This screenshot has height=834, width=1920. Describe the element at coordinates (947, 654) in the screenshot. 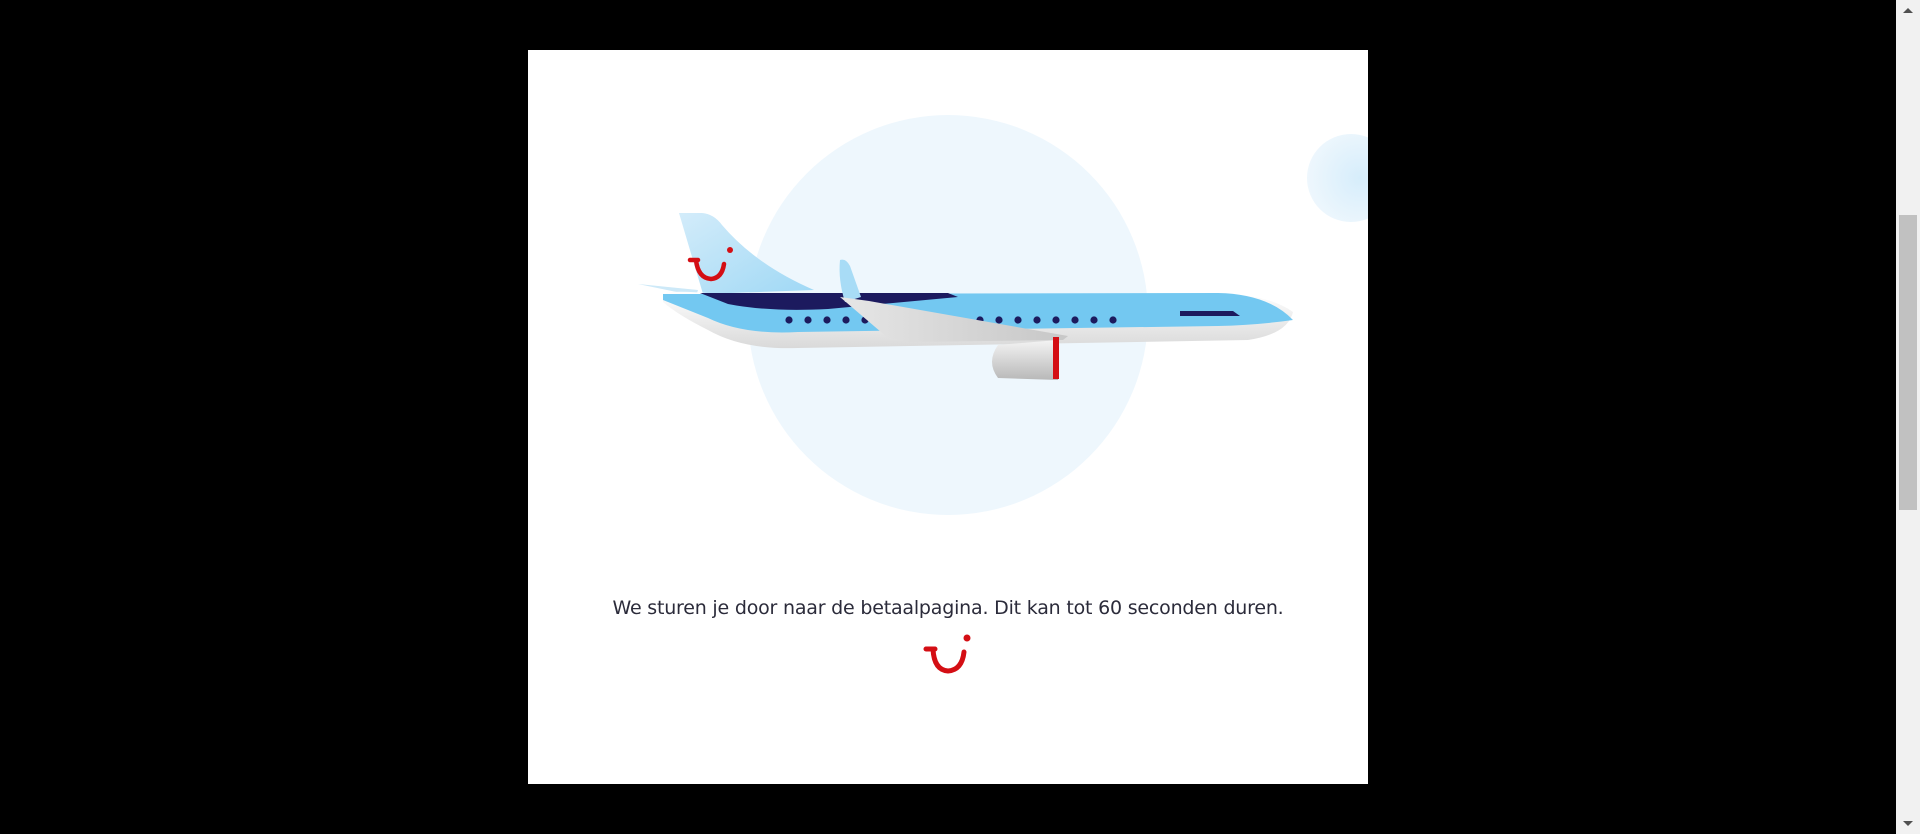

I see `tui-smile-logo` at that location.